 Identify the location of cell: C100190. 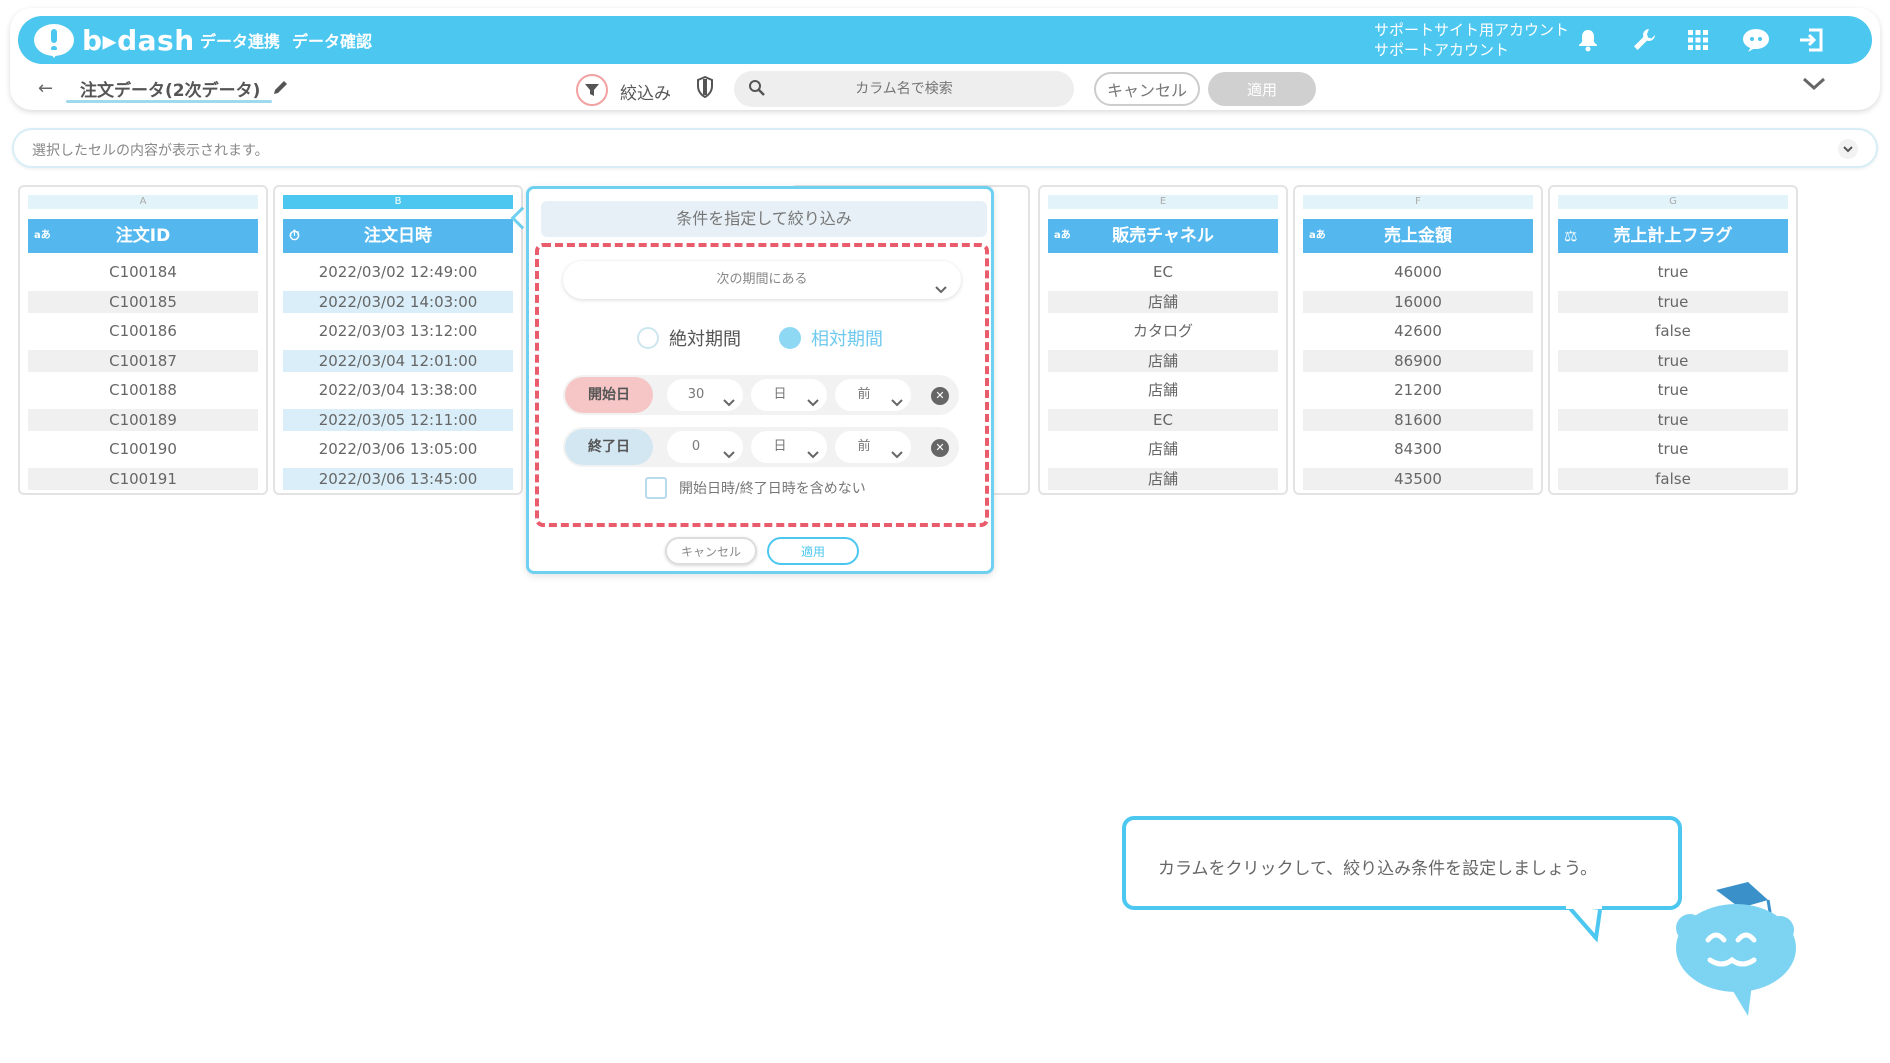
(143, 449).